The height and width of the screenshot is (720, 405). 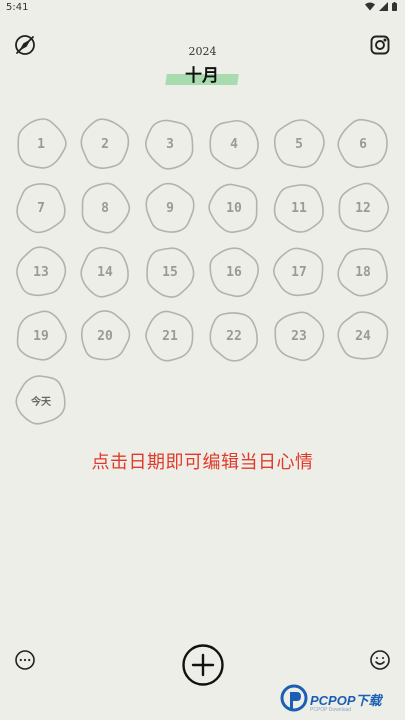 I want to click on day-number: 12, so click(x=363, y=208).